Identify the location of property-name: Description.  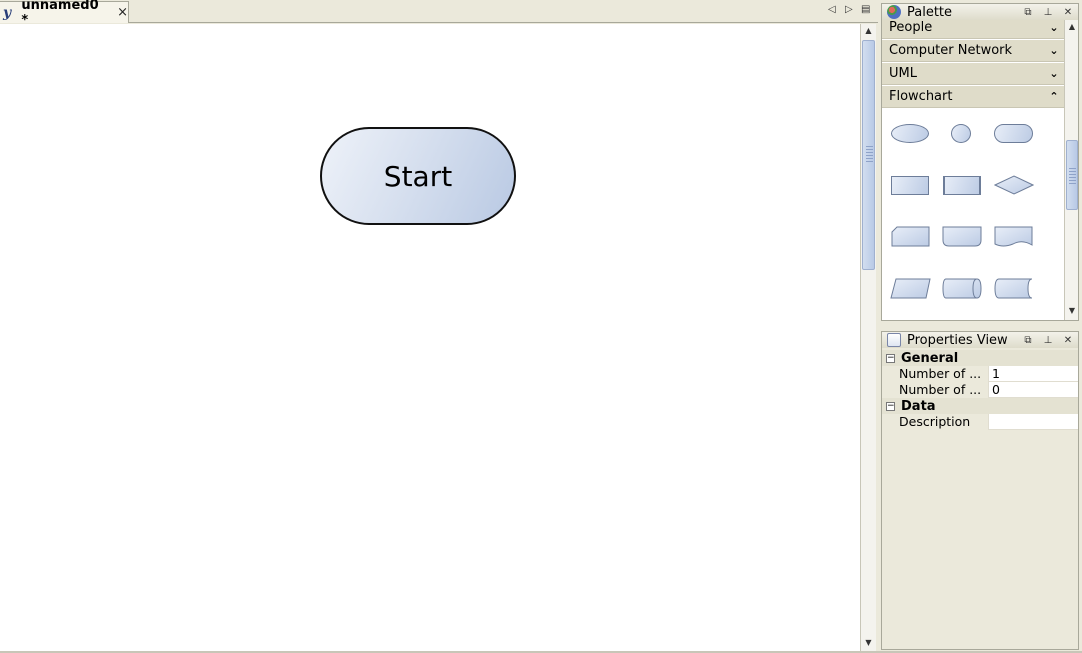
(935, 422).